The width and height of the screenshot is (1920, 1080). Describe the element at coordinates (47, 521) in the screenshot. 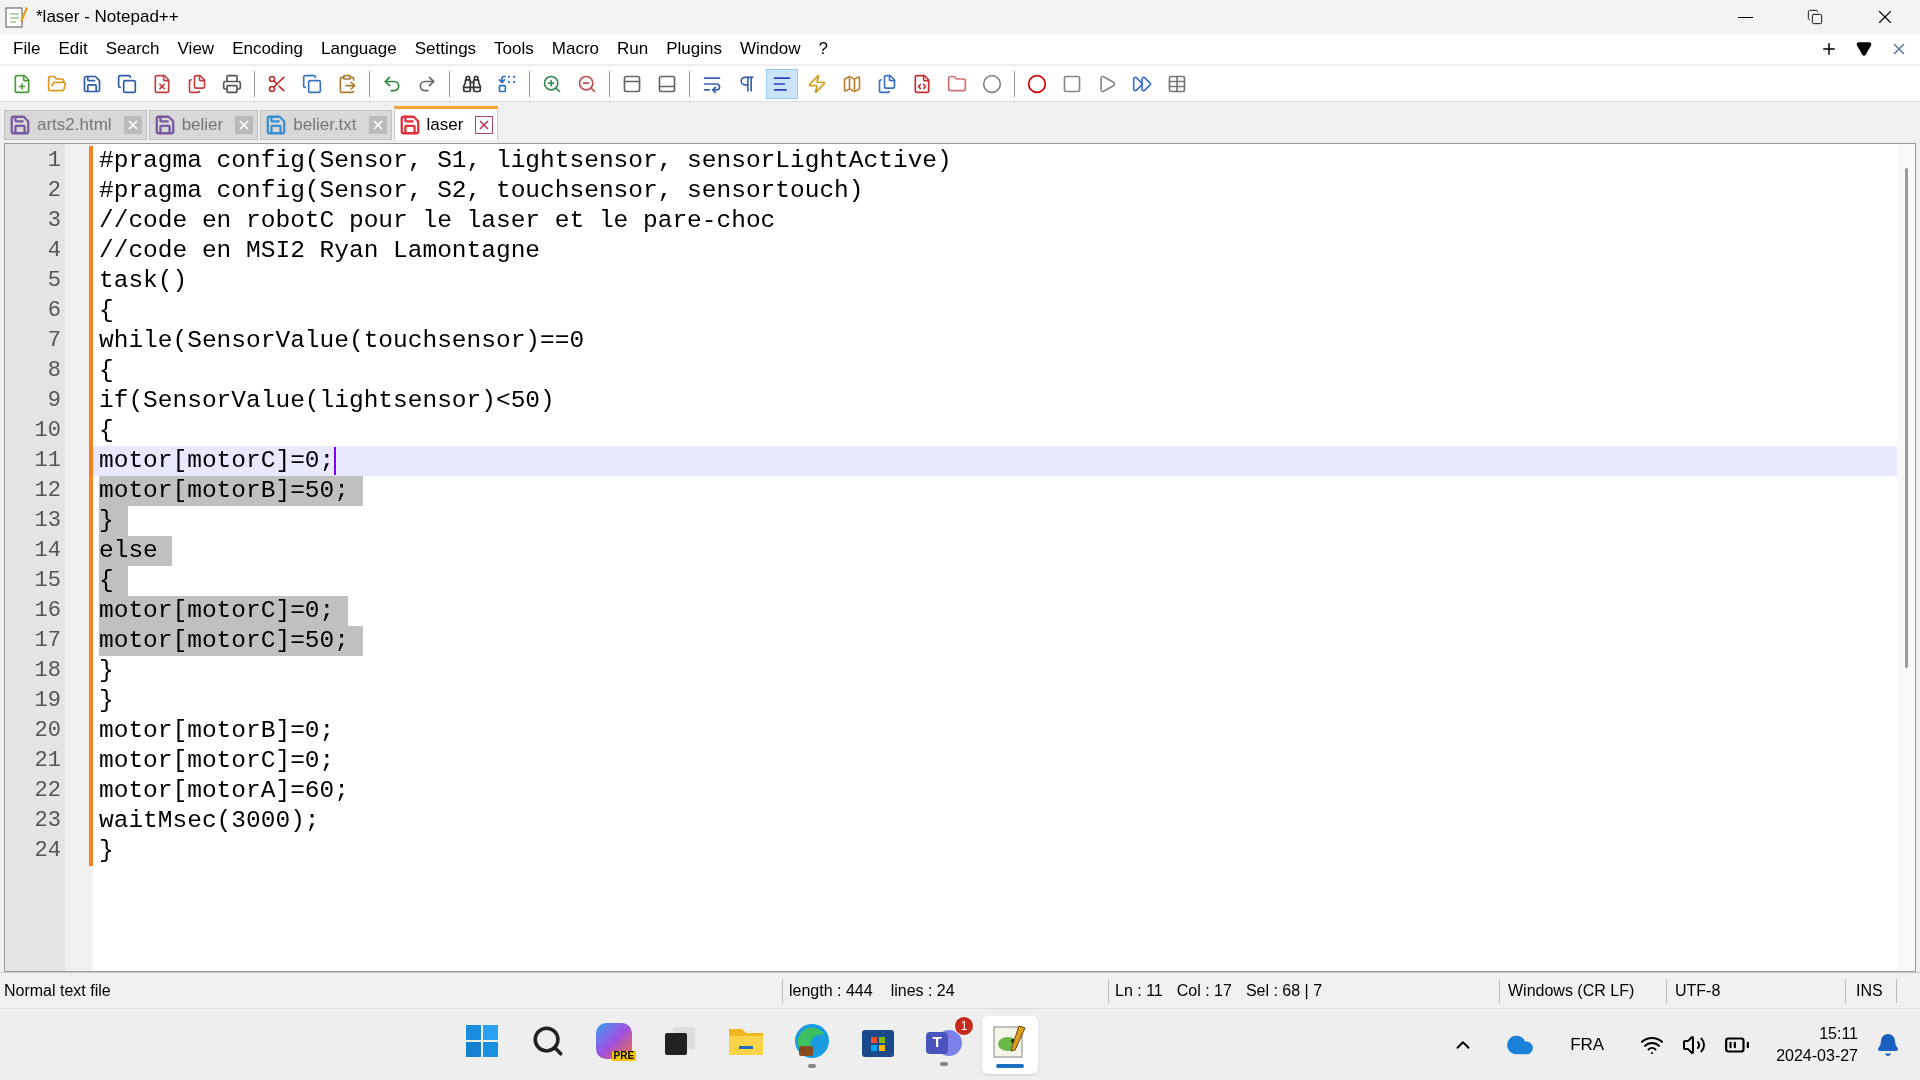

I see `line-number: 13` at that location.